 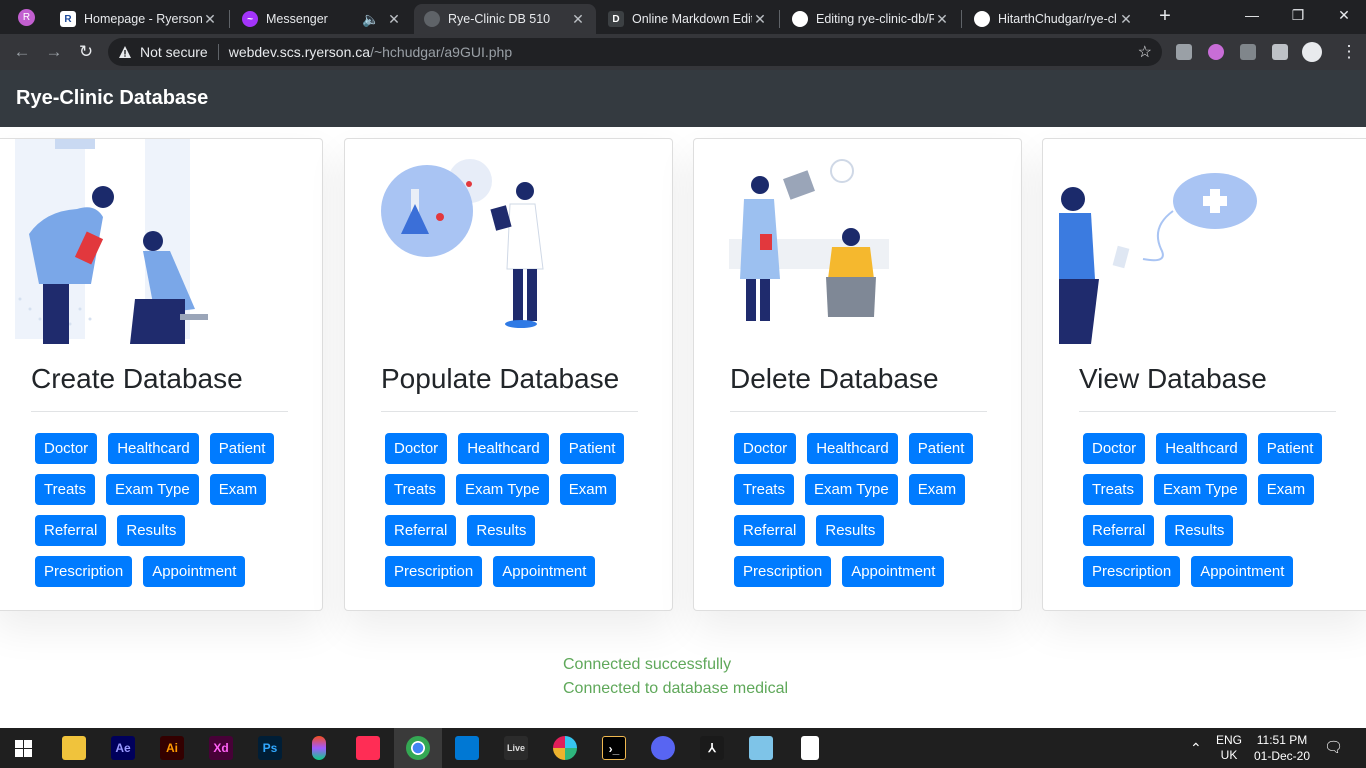 What do you see at coordinates (505, 19) in the screenshot?
I see `tab-rye-clinic: Rye-Clinic DB 510 ✕` at bounding box center [505, 19].